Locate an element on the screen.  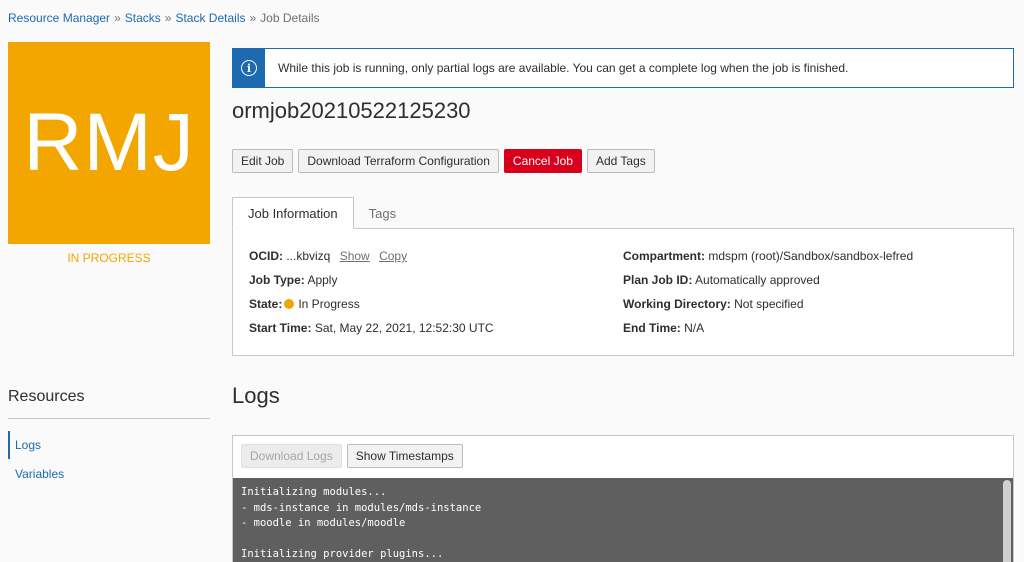
in-progress-dot-icon is located at coordinates (289, 304).